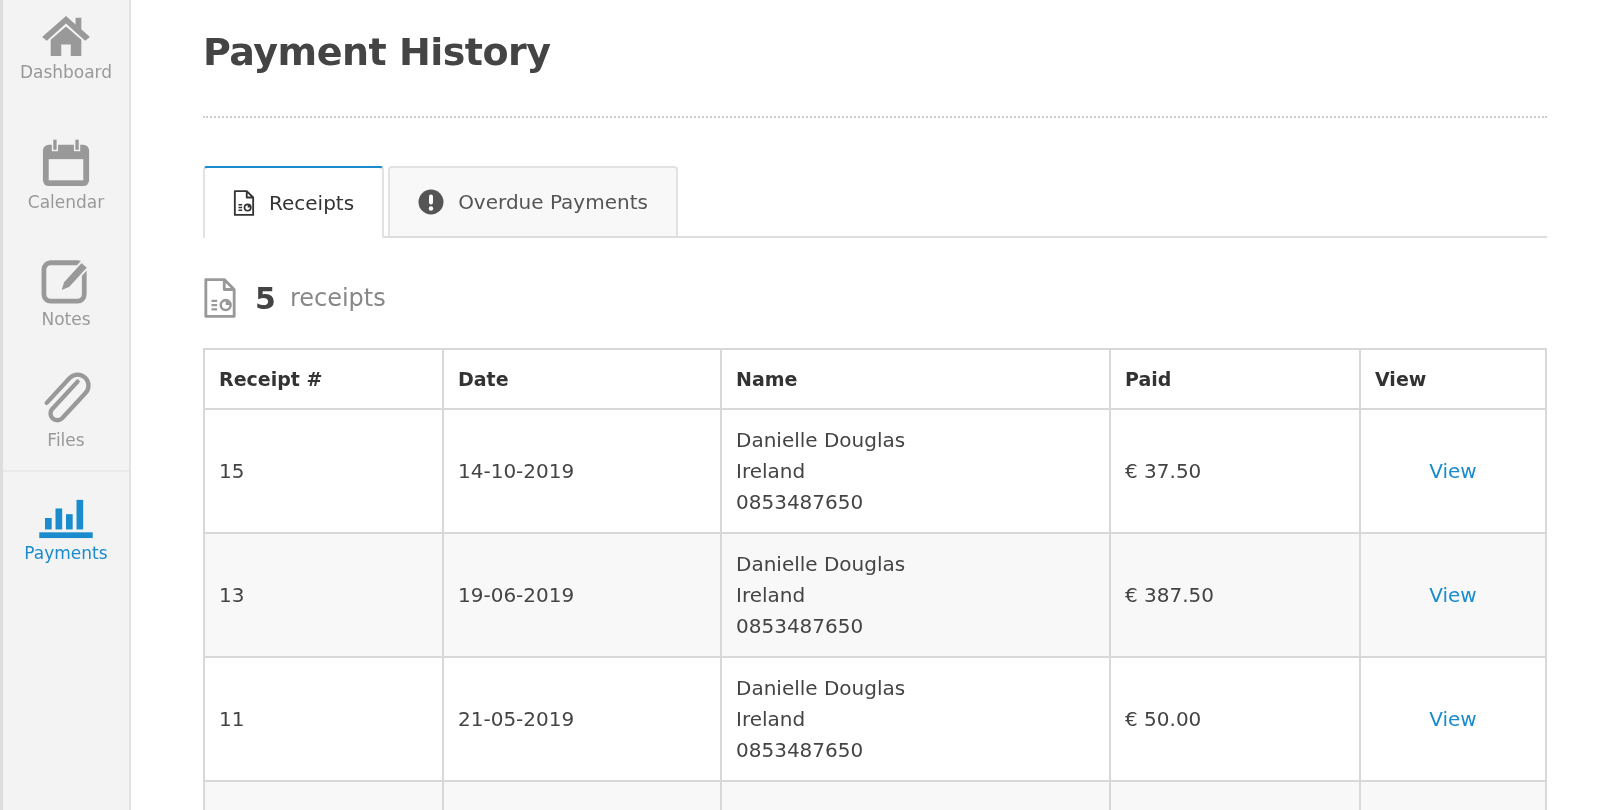 The image size is (1600, 810). Describe the element at coordinates (265, 298) in the screenshot. I see `receipt-count: 5` at that location.